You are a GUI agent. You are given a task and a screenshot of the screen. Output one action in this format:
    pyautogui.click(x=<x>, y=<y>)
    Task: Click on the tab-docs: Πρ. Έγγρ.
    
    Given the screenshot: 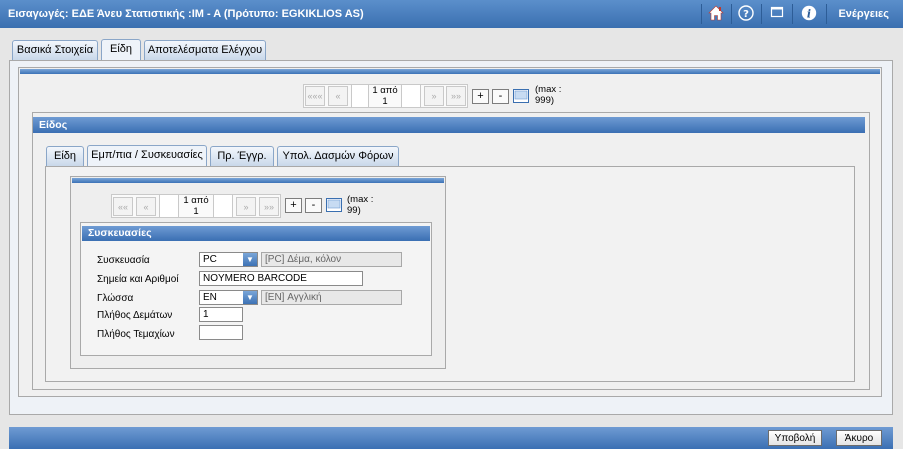 What is the action you would take?
    pyautogui.click(x=242, y=156)
    